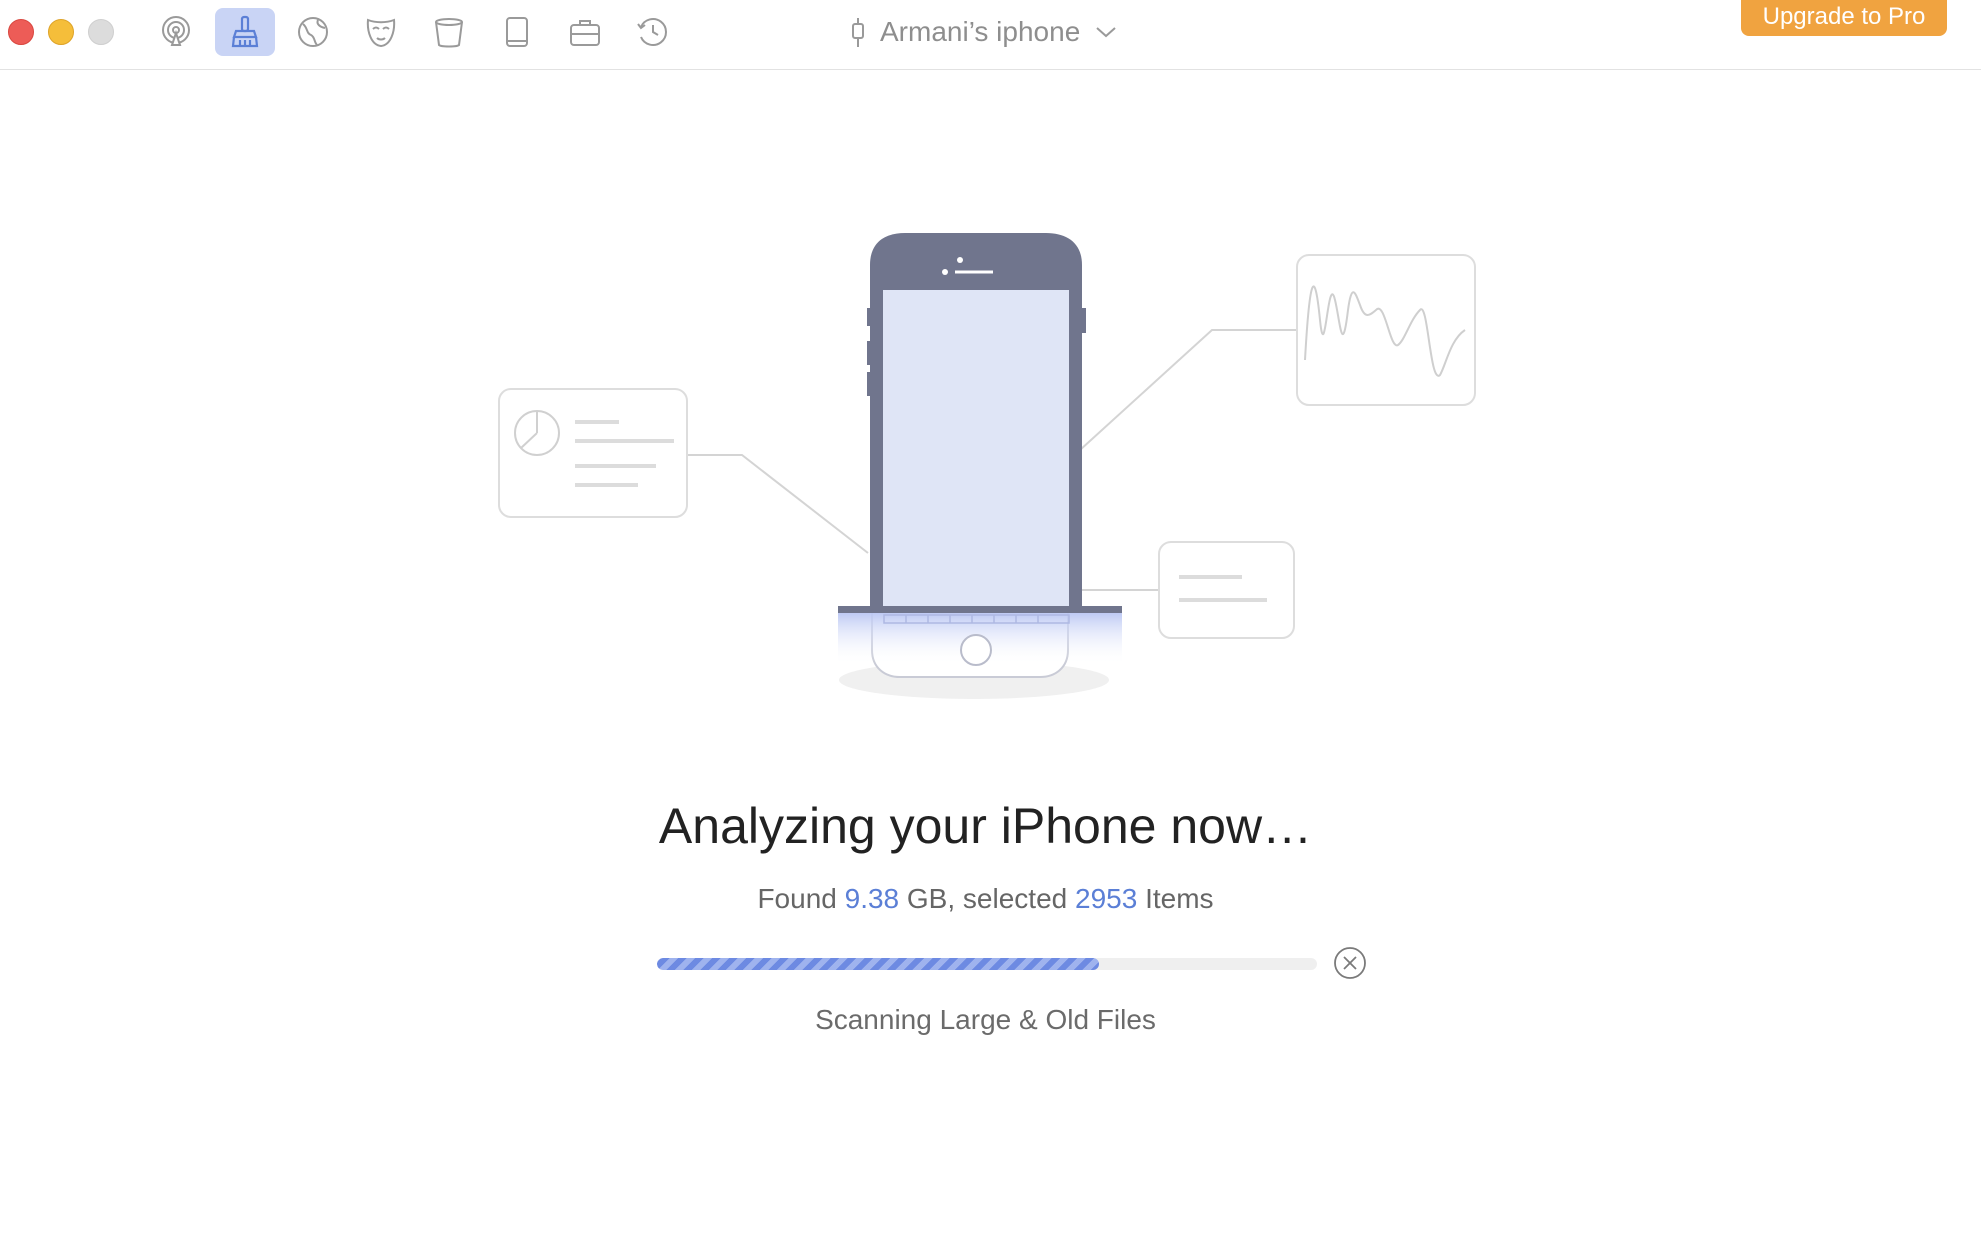 This screenshot has width=1981, height=1235. Describe the element at coordinates (878, 964) in the screenshot. I see `scan-progress-fill` at that location.